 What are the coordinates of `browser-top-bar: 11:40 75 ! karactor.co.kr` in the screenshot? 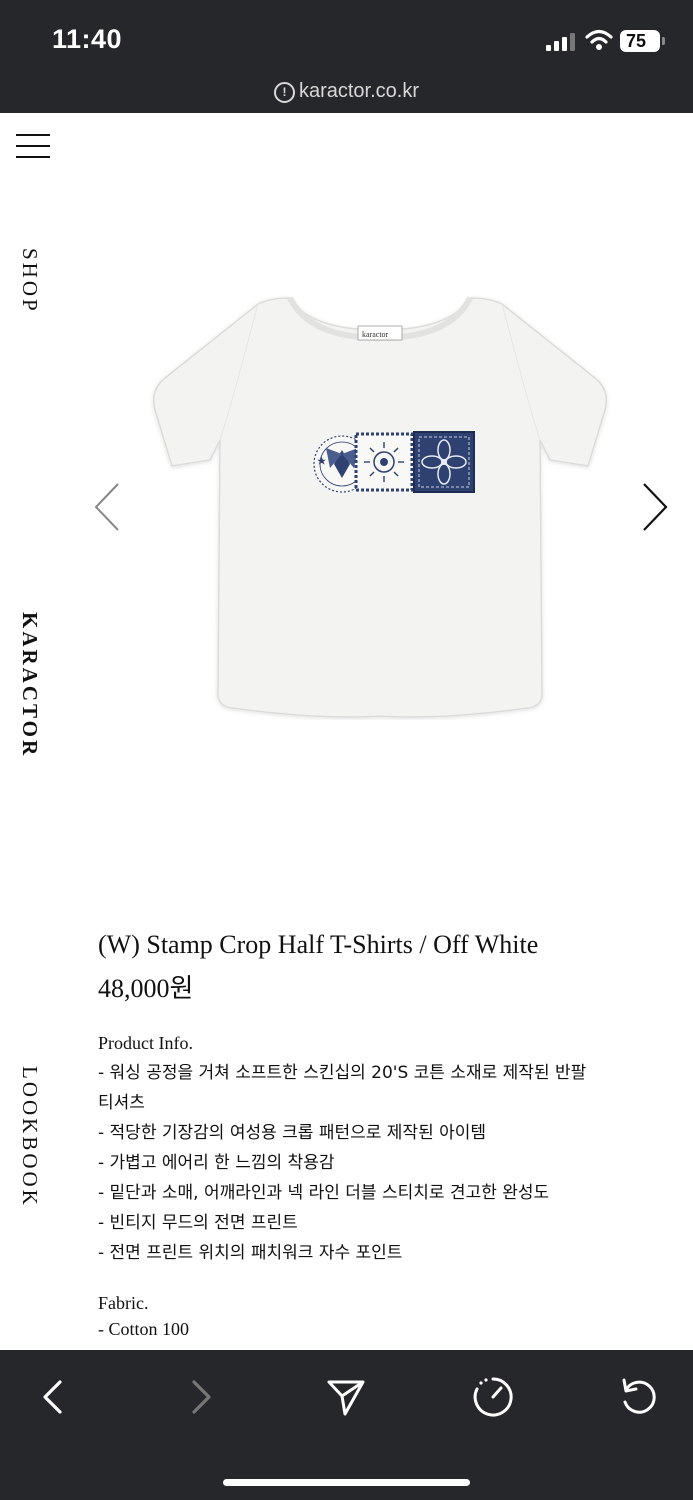 It's located at (346, 56).